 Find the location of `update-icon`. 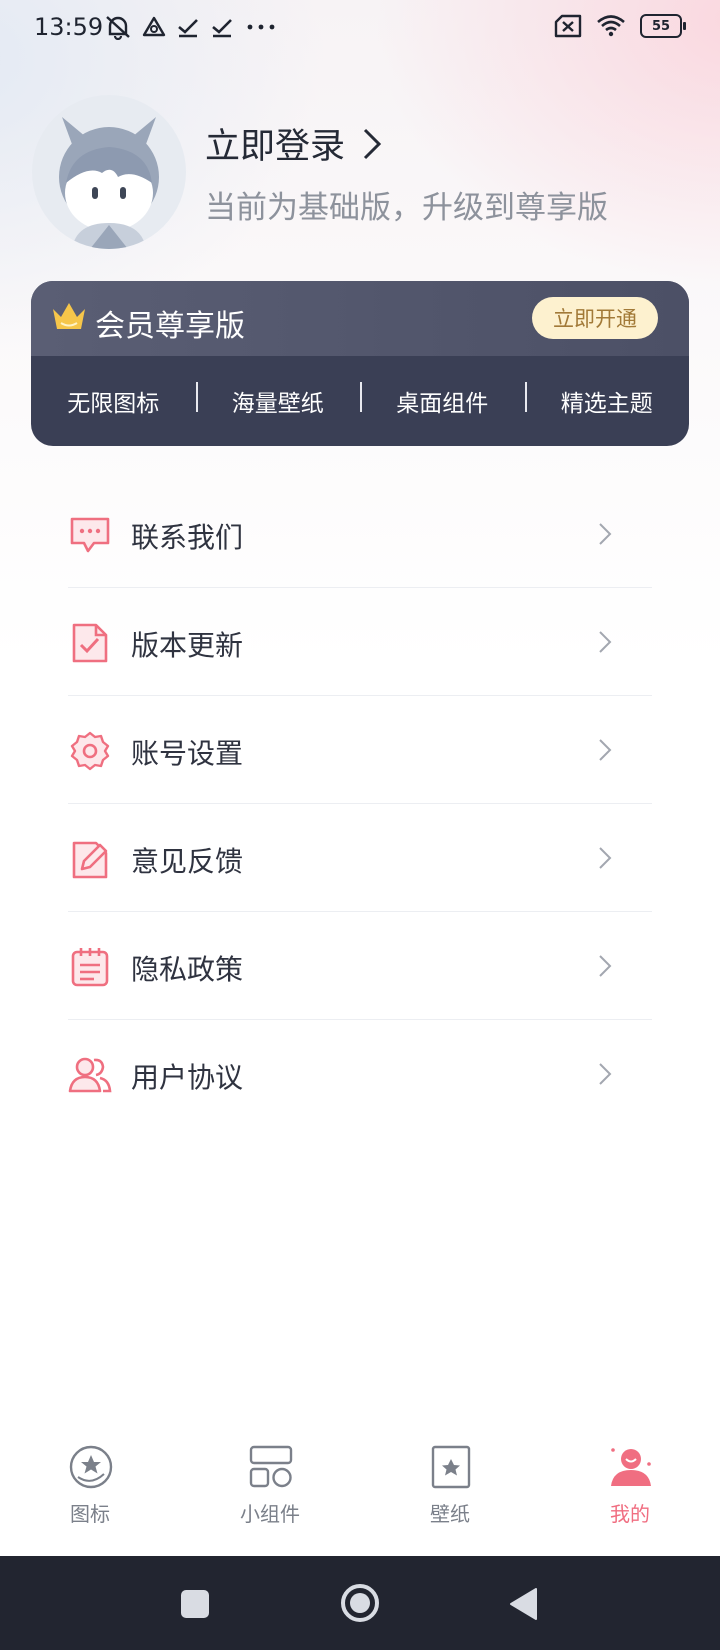

update-icon is located at coordinates (90, 643).